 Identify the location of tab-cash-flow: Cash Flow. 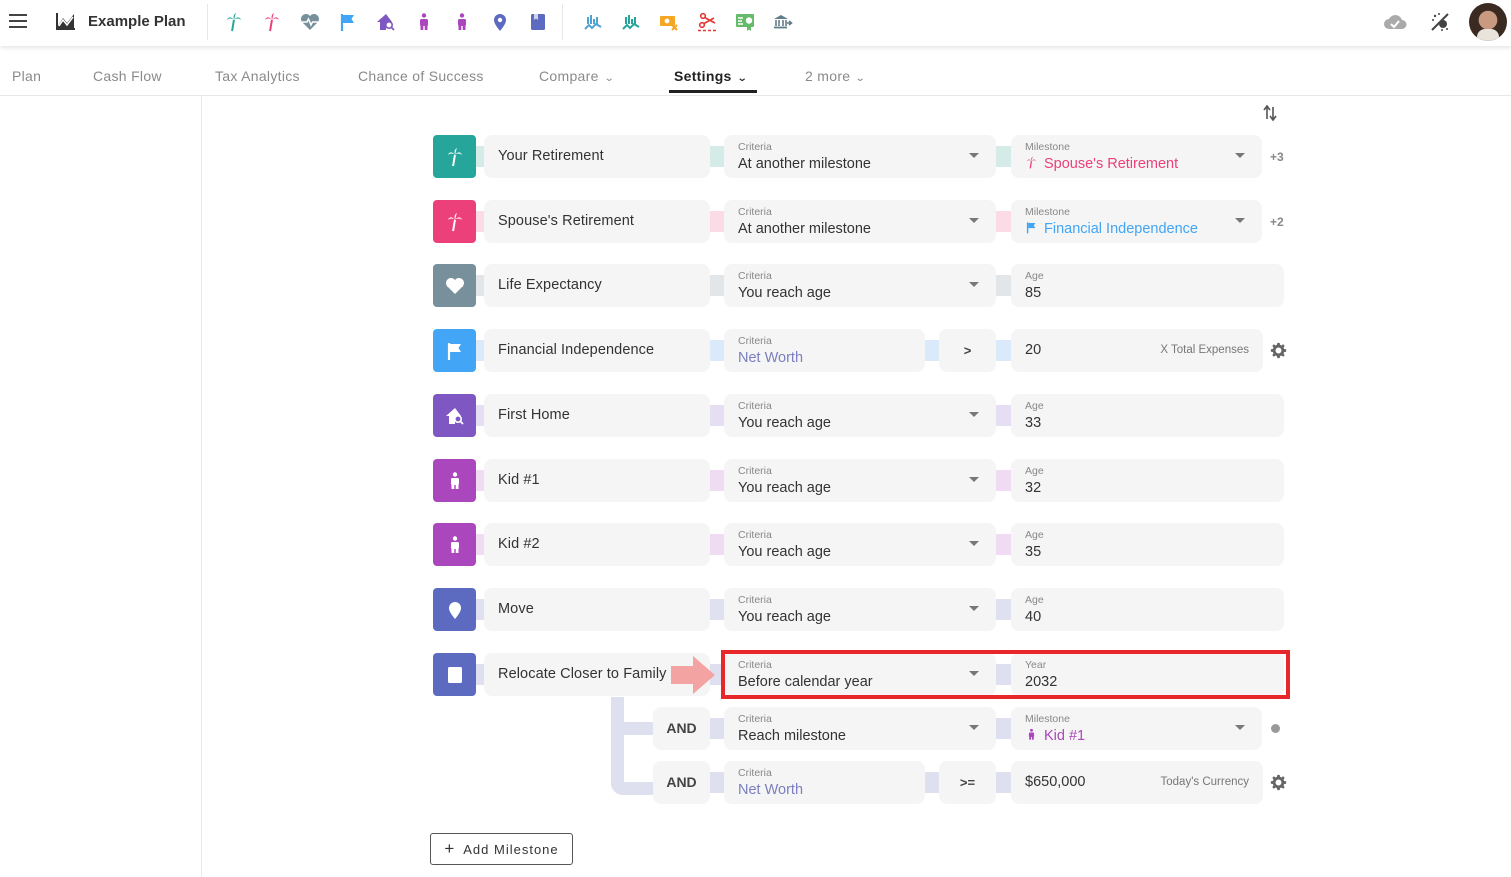
(127, 76).